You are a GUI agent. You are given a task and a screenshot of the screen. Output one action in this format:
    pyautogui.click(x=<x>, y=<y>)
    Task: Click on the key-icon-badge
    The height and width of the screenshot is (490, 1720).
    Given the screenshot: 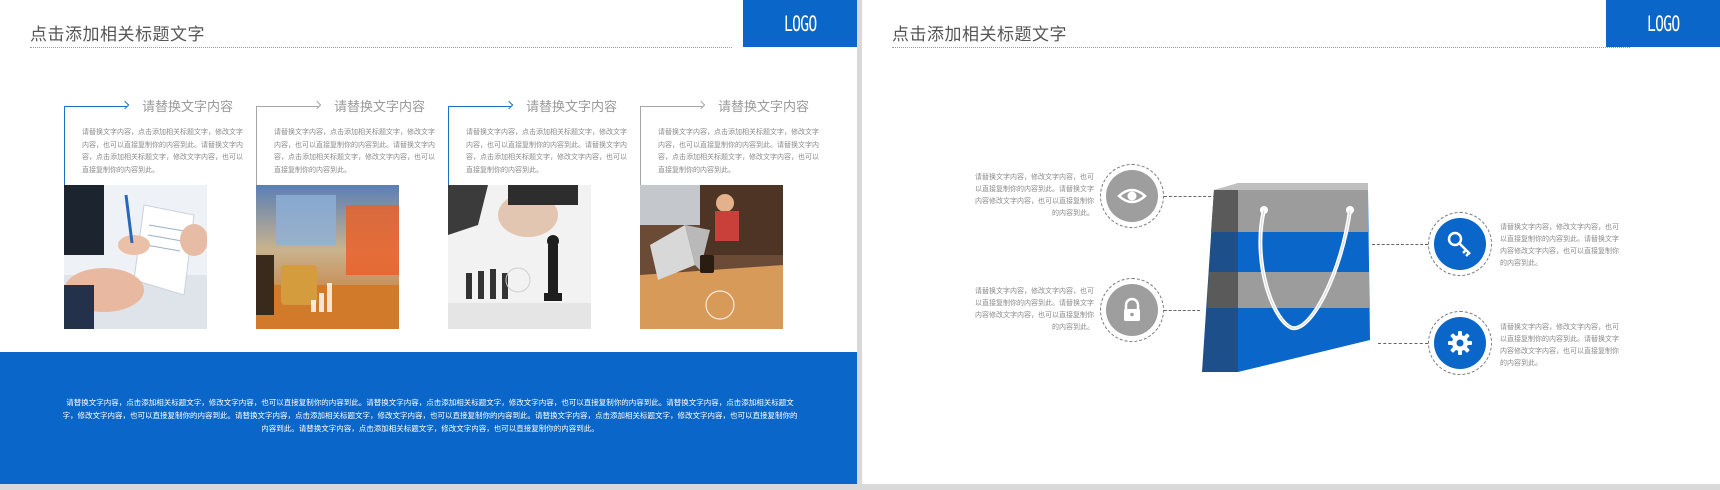 What is the action you would take?
    pyautogui.click(x=1460, y=244)
    